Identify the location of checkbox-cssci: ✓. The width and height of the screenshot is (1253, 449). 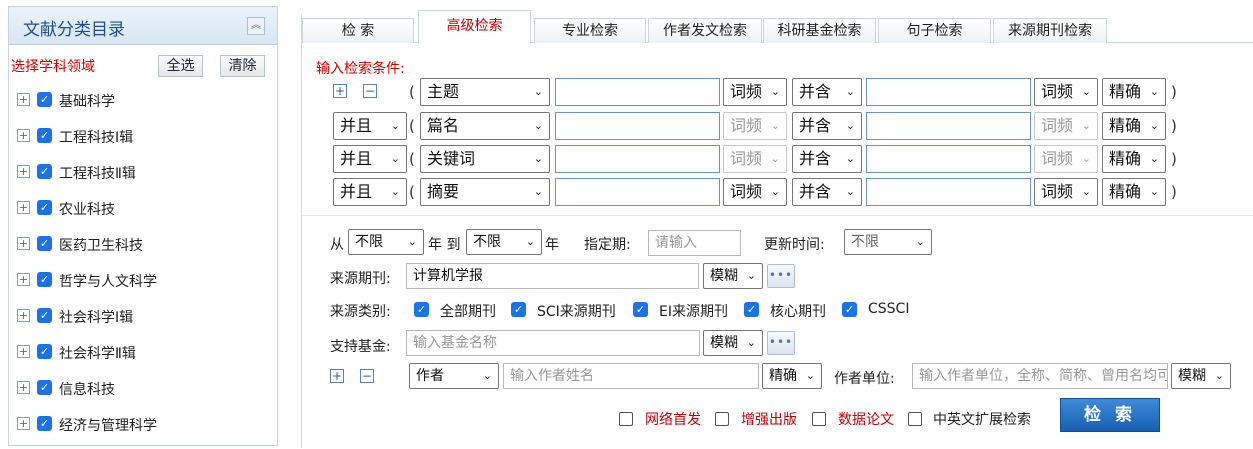
(849, 309).